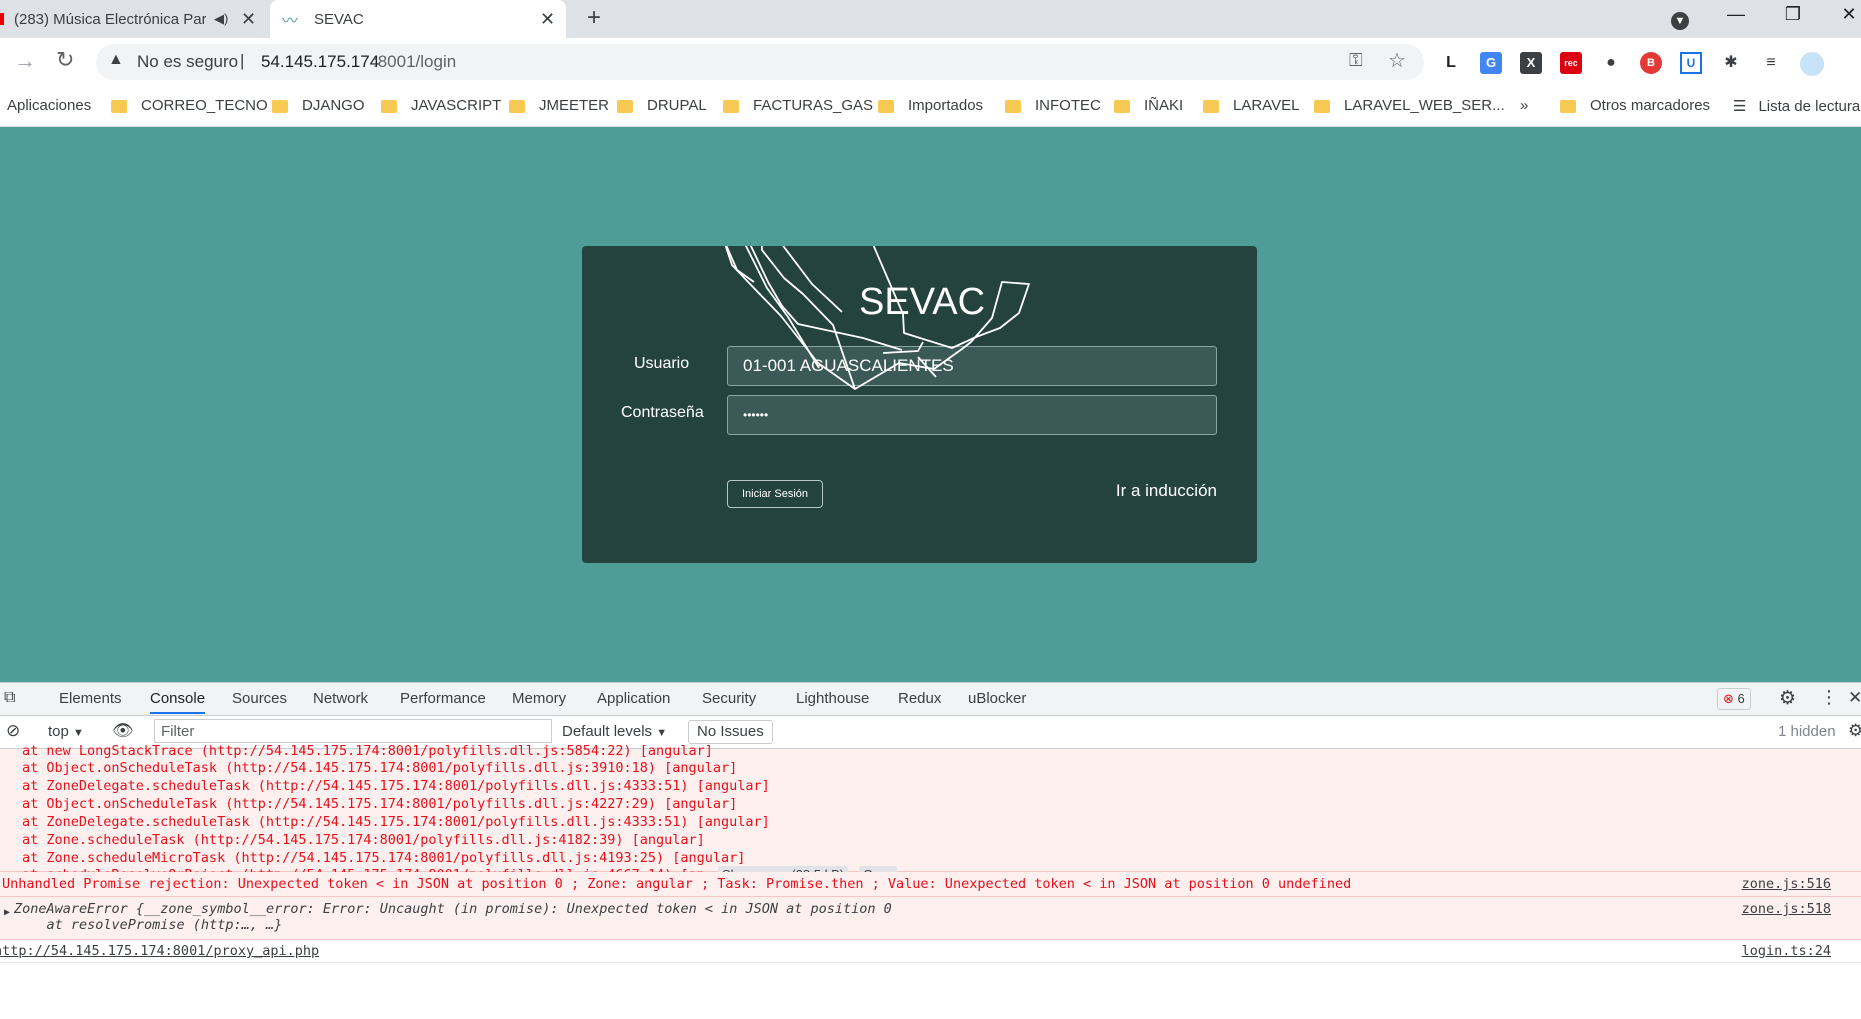  I want to click on log-url-link: http://54.145.175.174:8001/proxy_api.php, so click(159, 951).